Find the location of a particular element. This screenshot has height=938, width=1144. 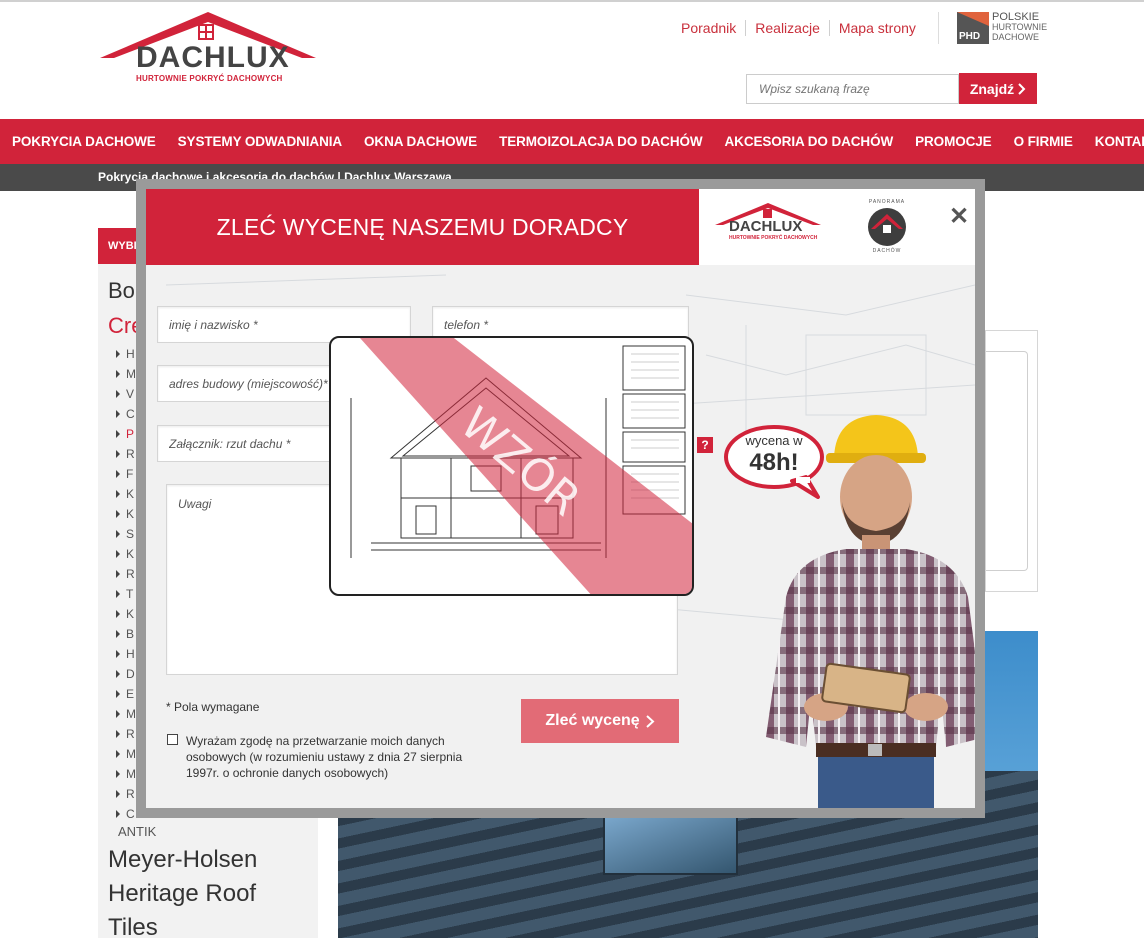

link-mapa-strony: Mapa strony is located at coordinates (877, 28).